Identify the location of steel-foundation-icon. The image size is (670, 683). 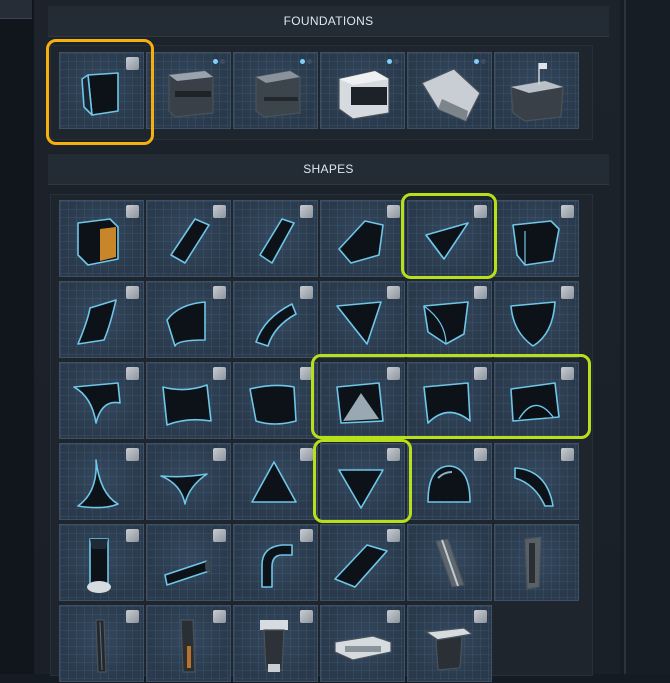
(278, 94).